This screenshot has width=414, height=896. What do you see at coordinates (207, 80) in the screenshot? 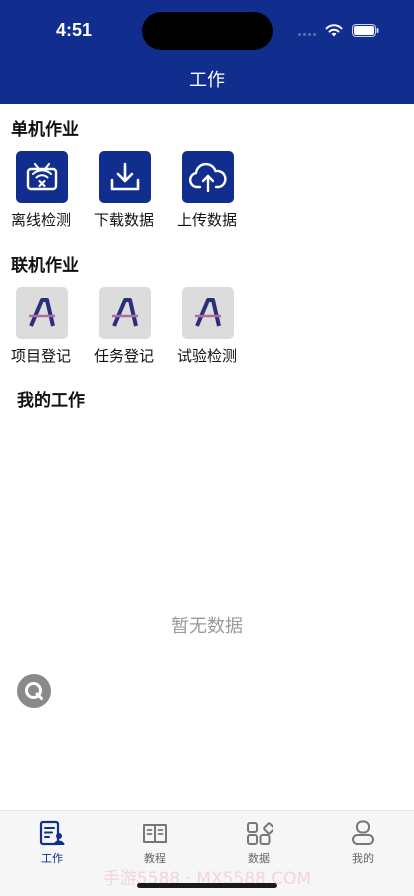
I see `page-title: 工作` at bounding box center [207, 80].